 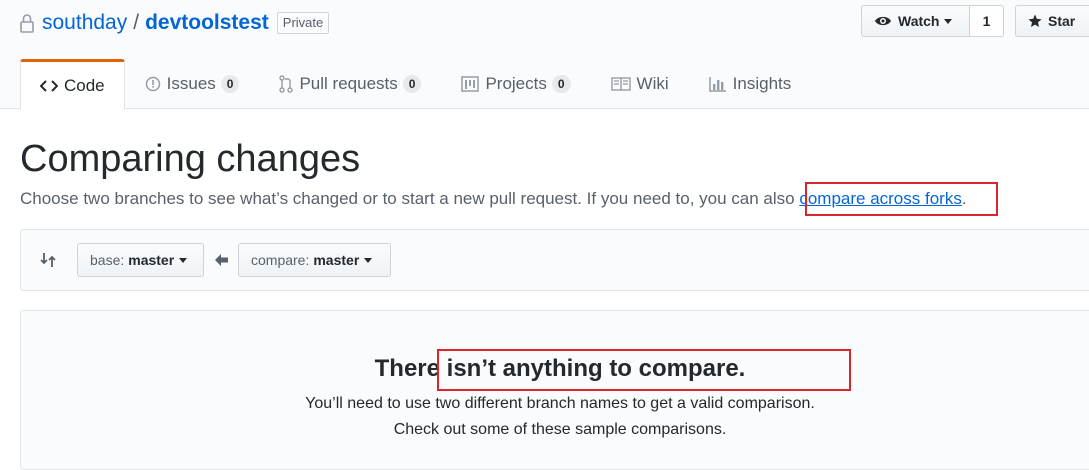 I want to click on compare-label: compare:, so click(x=280, y=260).